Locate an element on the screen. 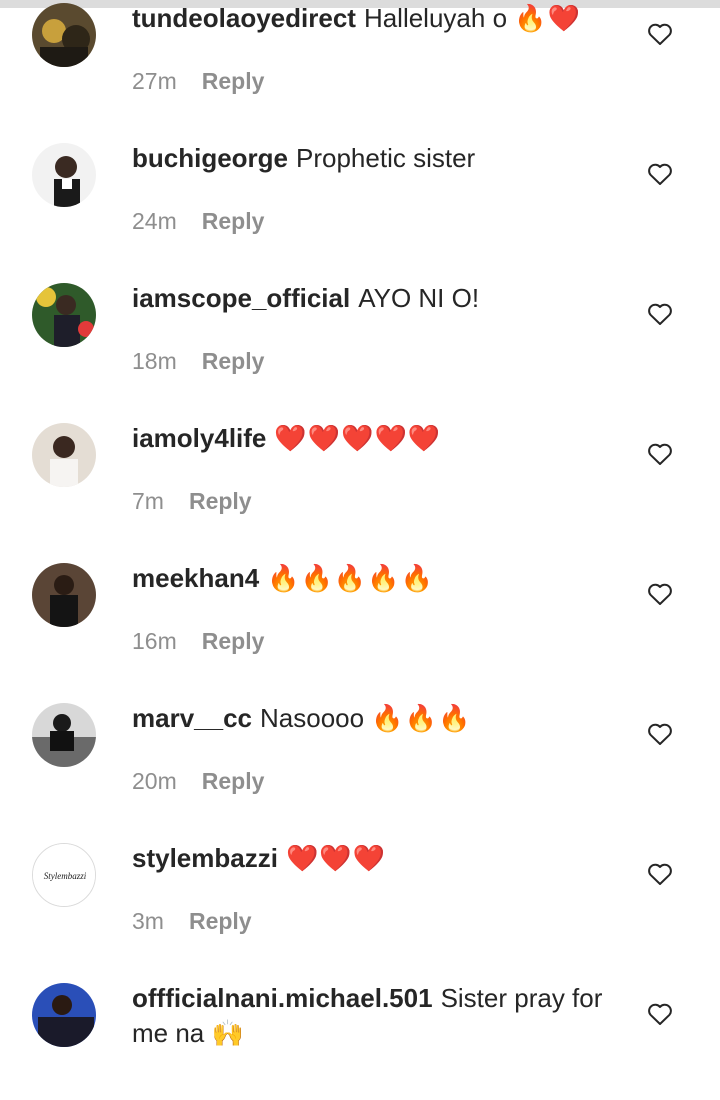 Image resolution: width=720 pixels, height=1100 pixels. comment-body: AYO NI O! is located at coordinates (419, 298).